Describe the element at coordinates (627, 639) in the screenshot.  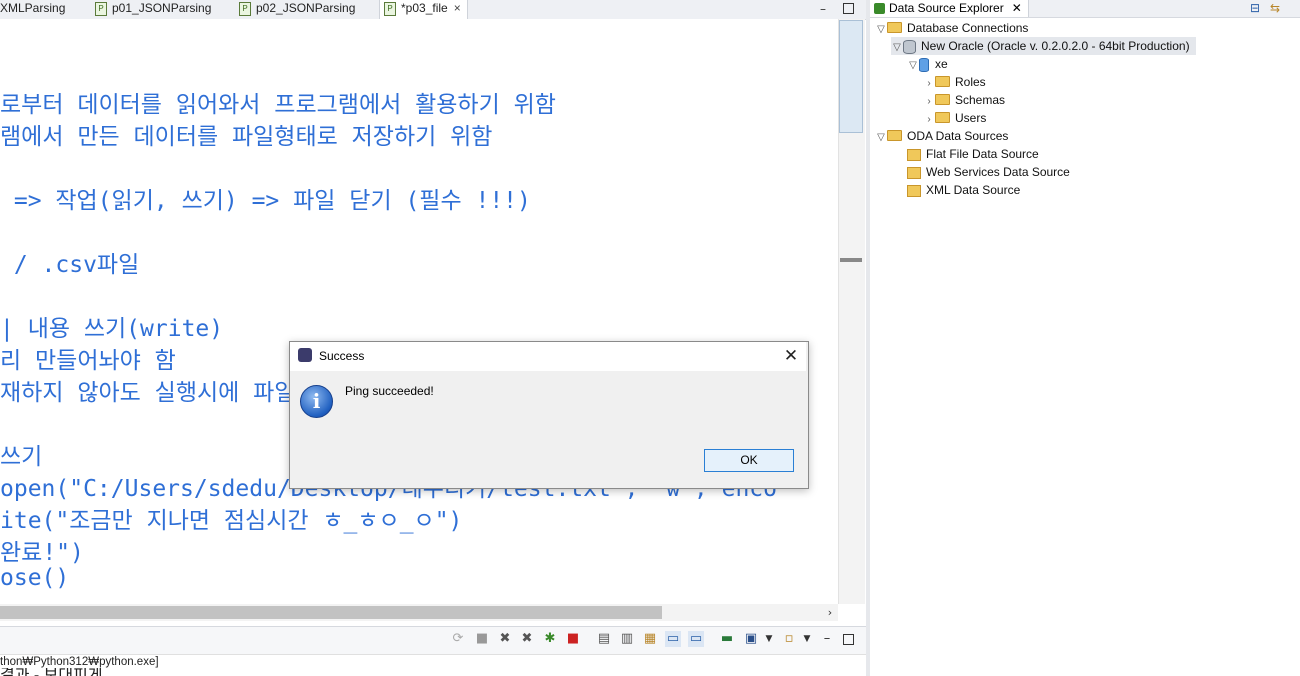
I see `scroll-lock-icon: ▥` at that location.